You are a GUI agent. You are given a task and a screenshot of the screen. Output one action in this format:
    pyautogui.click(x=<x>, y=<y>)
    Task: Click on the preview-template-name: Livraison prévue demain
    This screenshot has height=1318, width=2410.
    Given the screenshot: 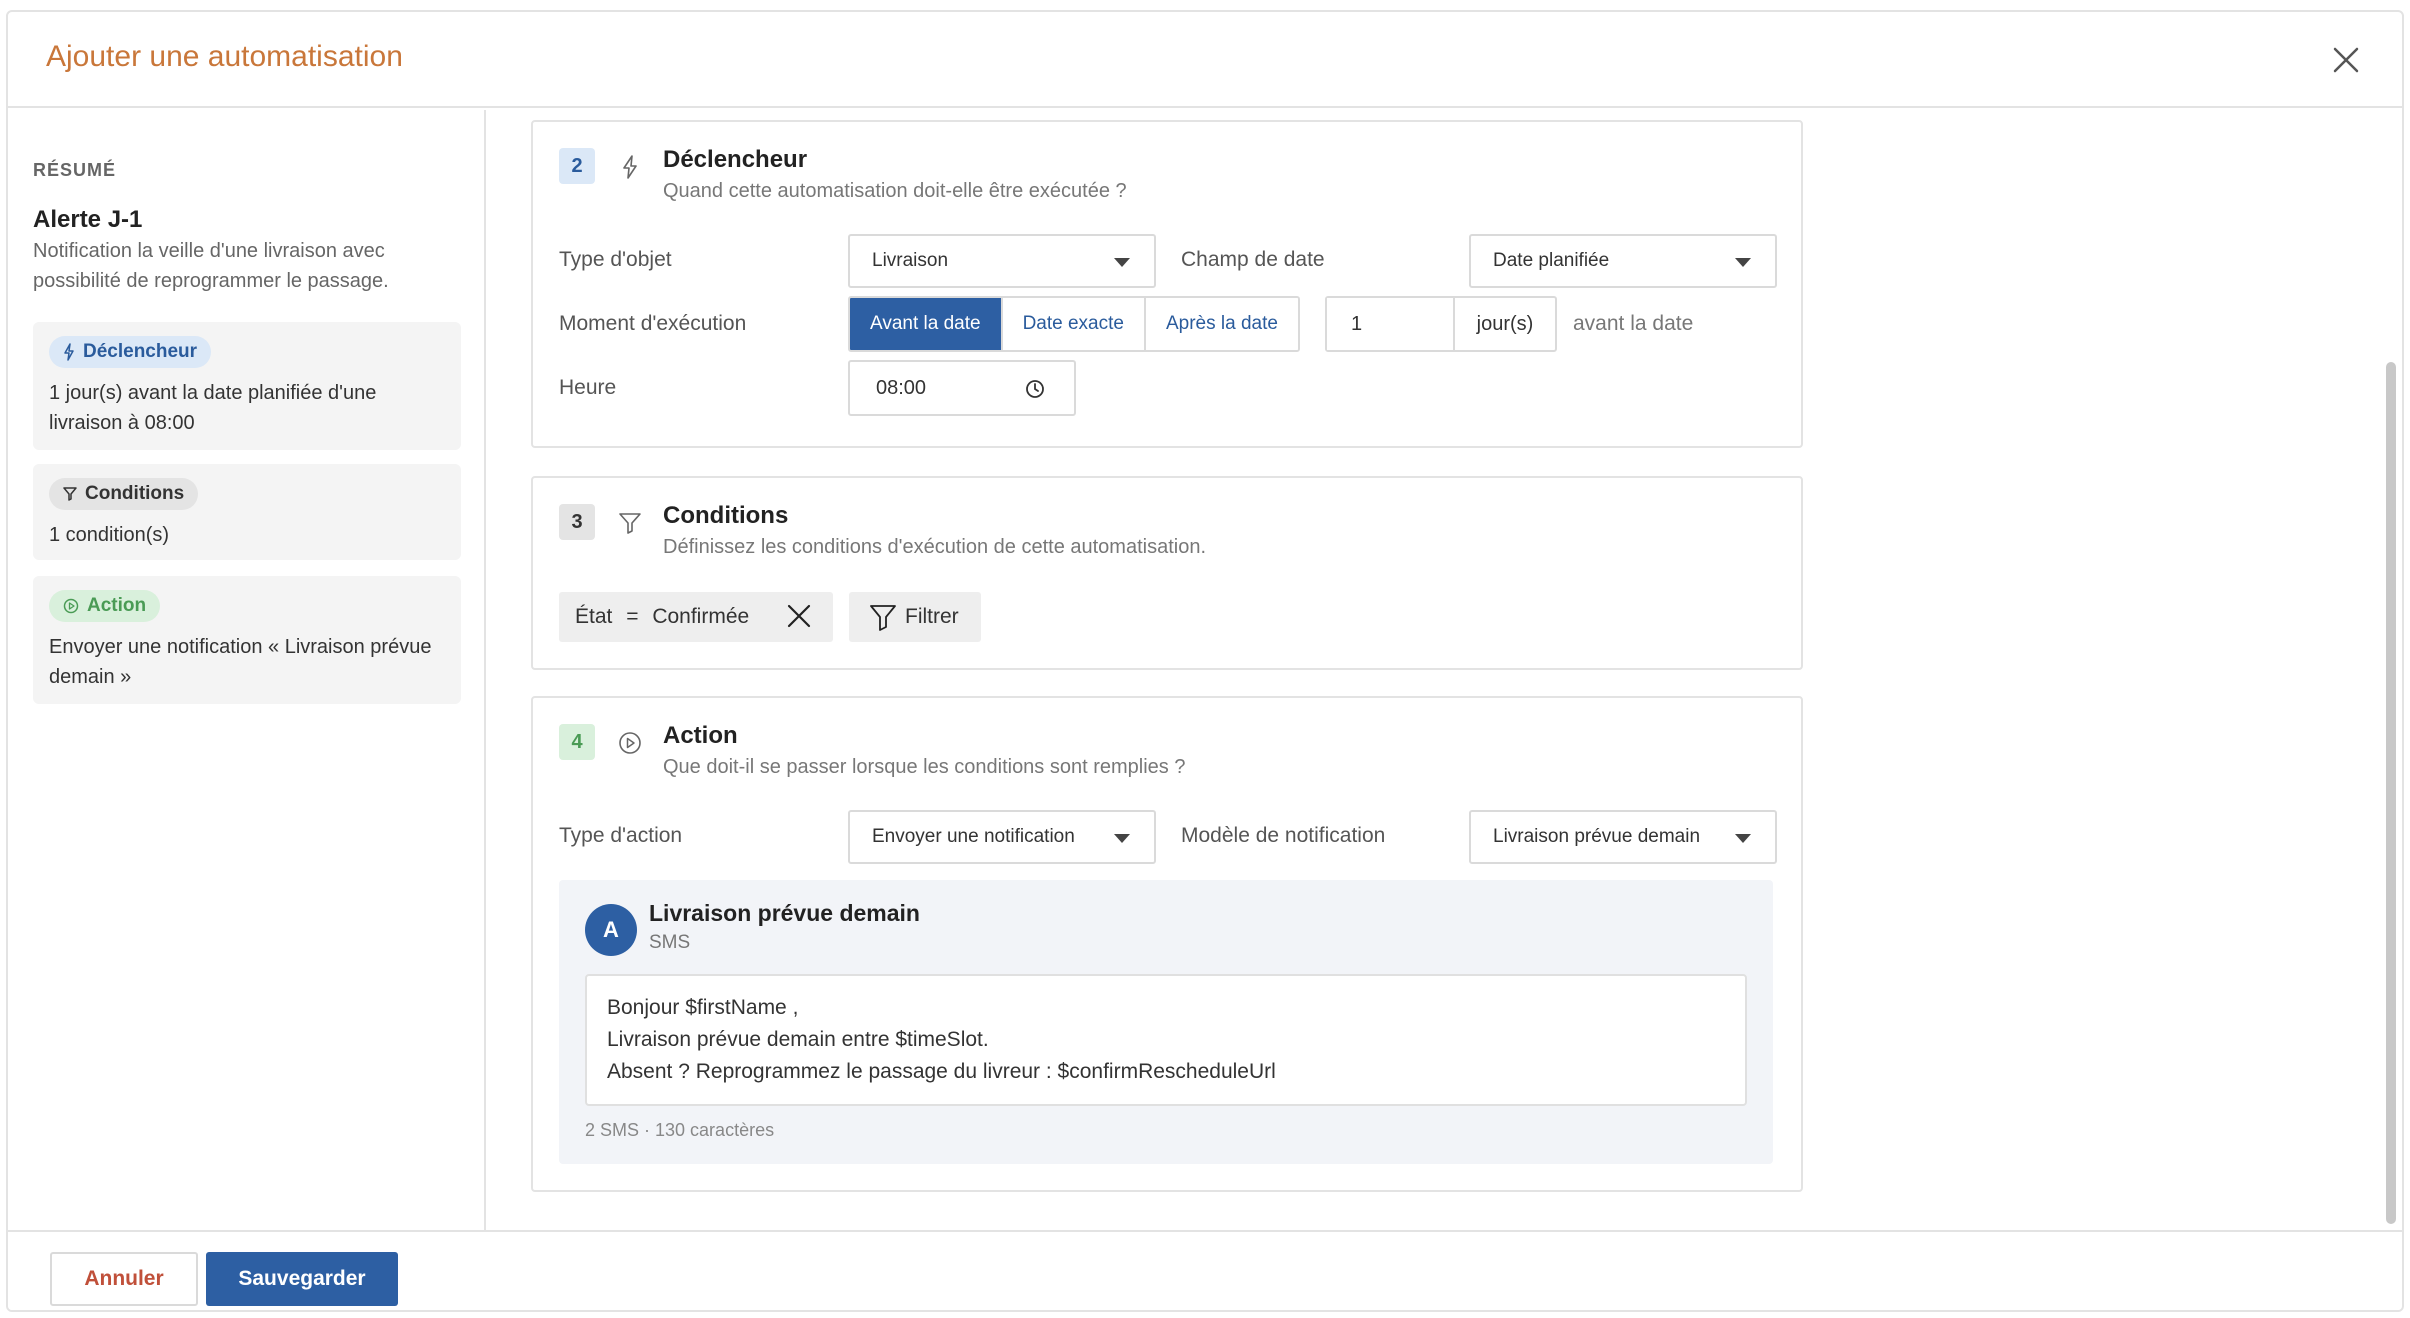 What is the action you would take?
    pyautogui.click(x=784, y=913)
    